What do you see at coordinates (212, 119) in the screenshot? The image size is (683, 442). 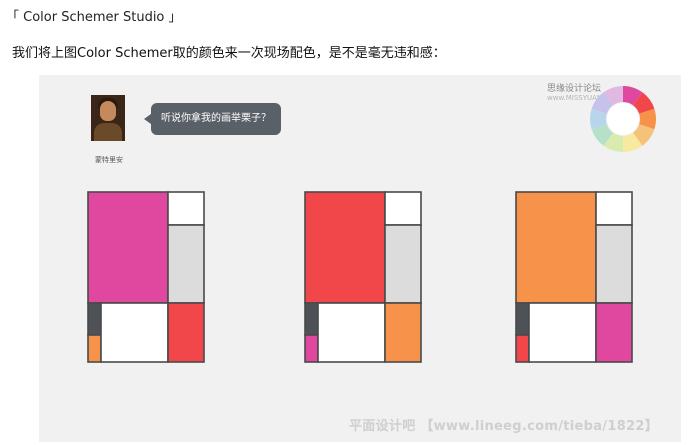 I see `speech-bubble: 听说你拿我的画举栗子？` at bounding box center [212, 119].